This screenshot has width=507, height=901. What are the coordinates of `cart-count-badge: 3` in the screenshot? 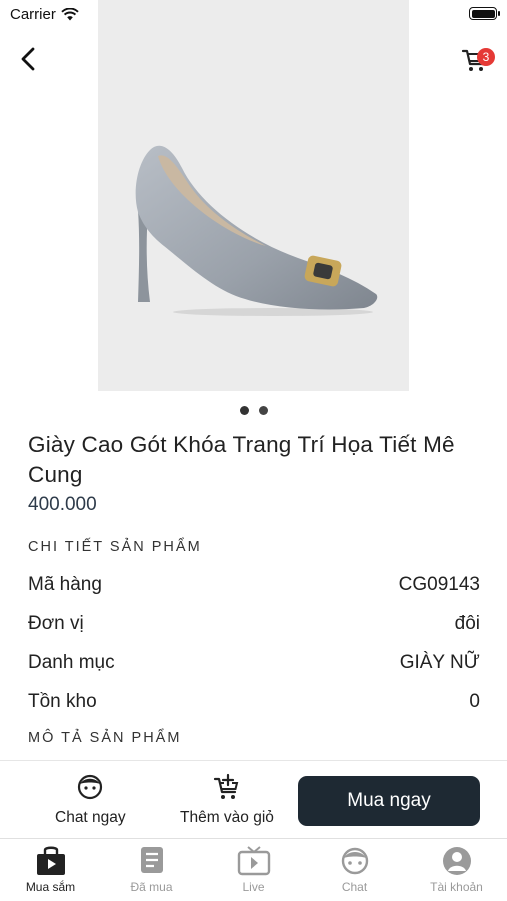 It's located at (486, 57).